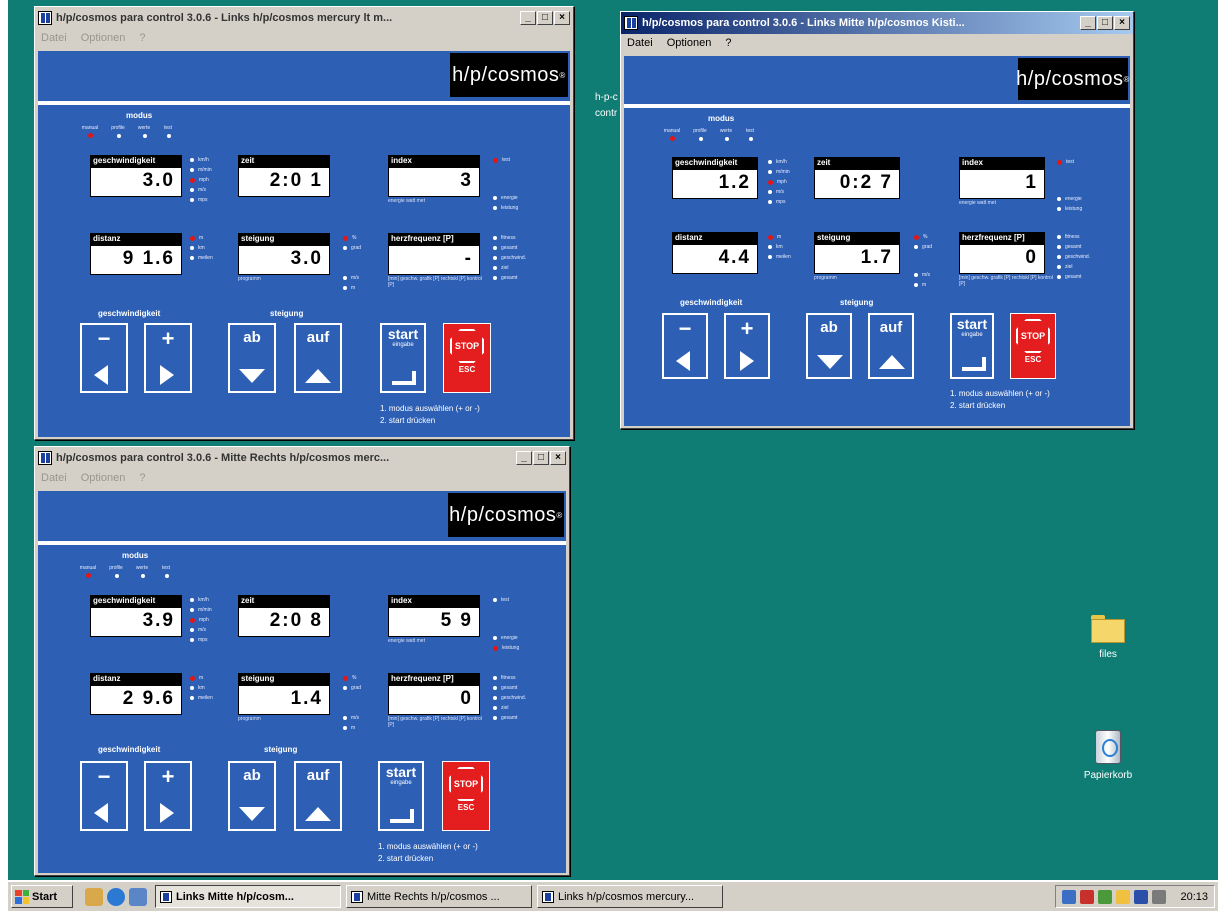 The width and height of the screenshot is (1218, 911). Describe the element at coordinates (54, 478) in the screenshot. I see `menu-datei: Datei` at that location.